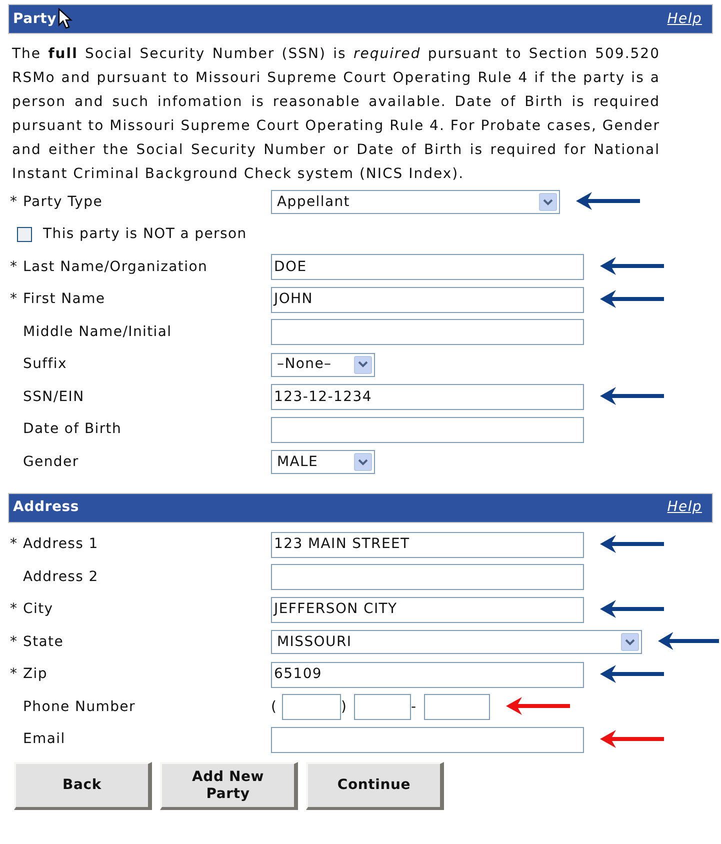  What do you see at coordinates (43, 642) in the screenshot?
I see `field-label: State` at bounding box center [43, 642].